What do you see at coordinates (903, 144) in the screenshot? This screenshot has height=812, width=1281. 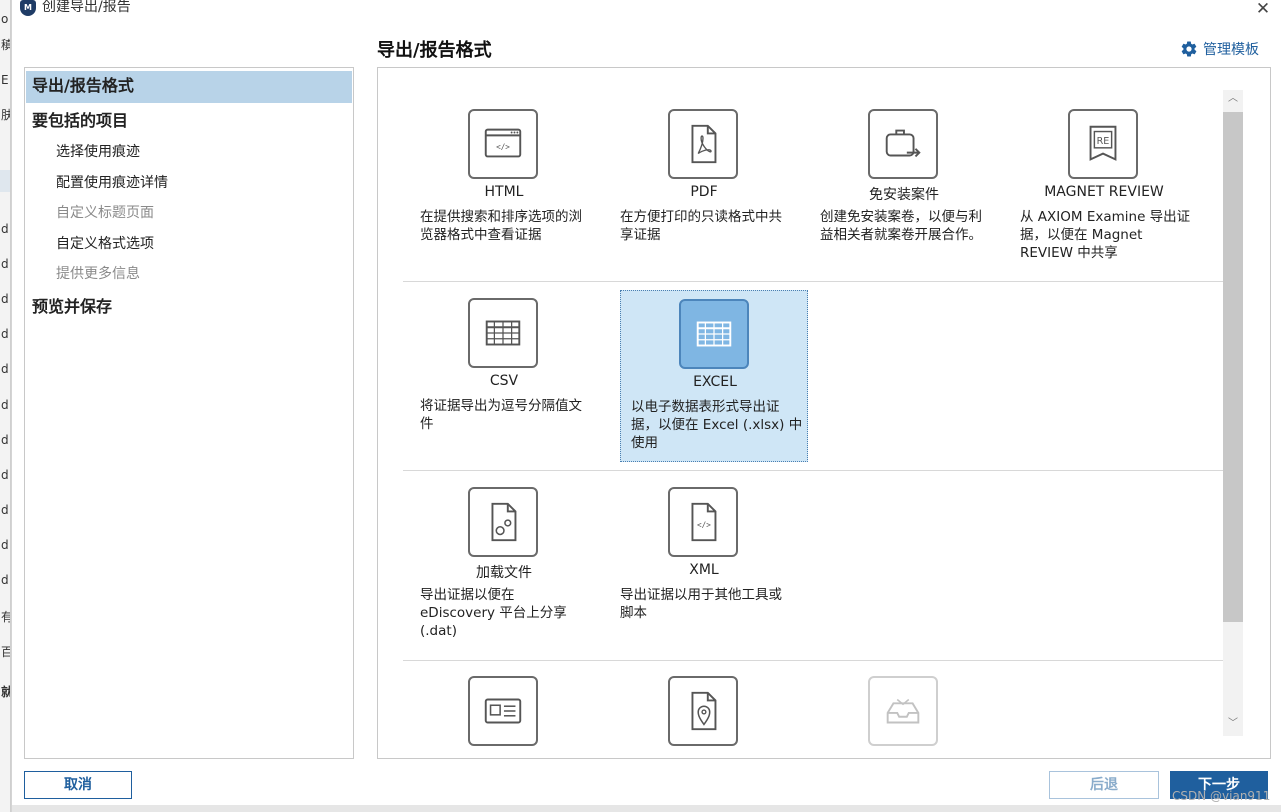 I see `portable-case-icon` at bounding box center [903, 144].